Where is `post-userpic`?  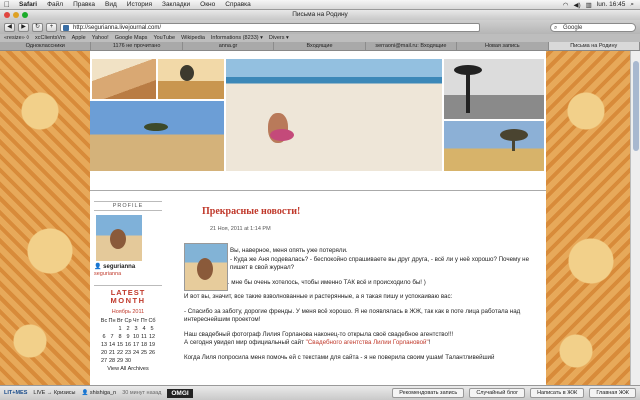 post-userpic is located at coordinates (206, 267).